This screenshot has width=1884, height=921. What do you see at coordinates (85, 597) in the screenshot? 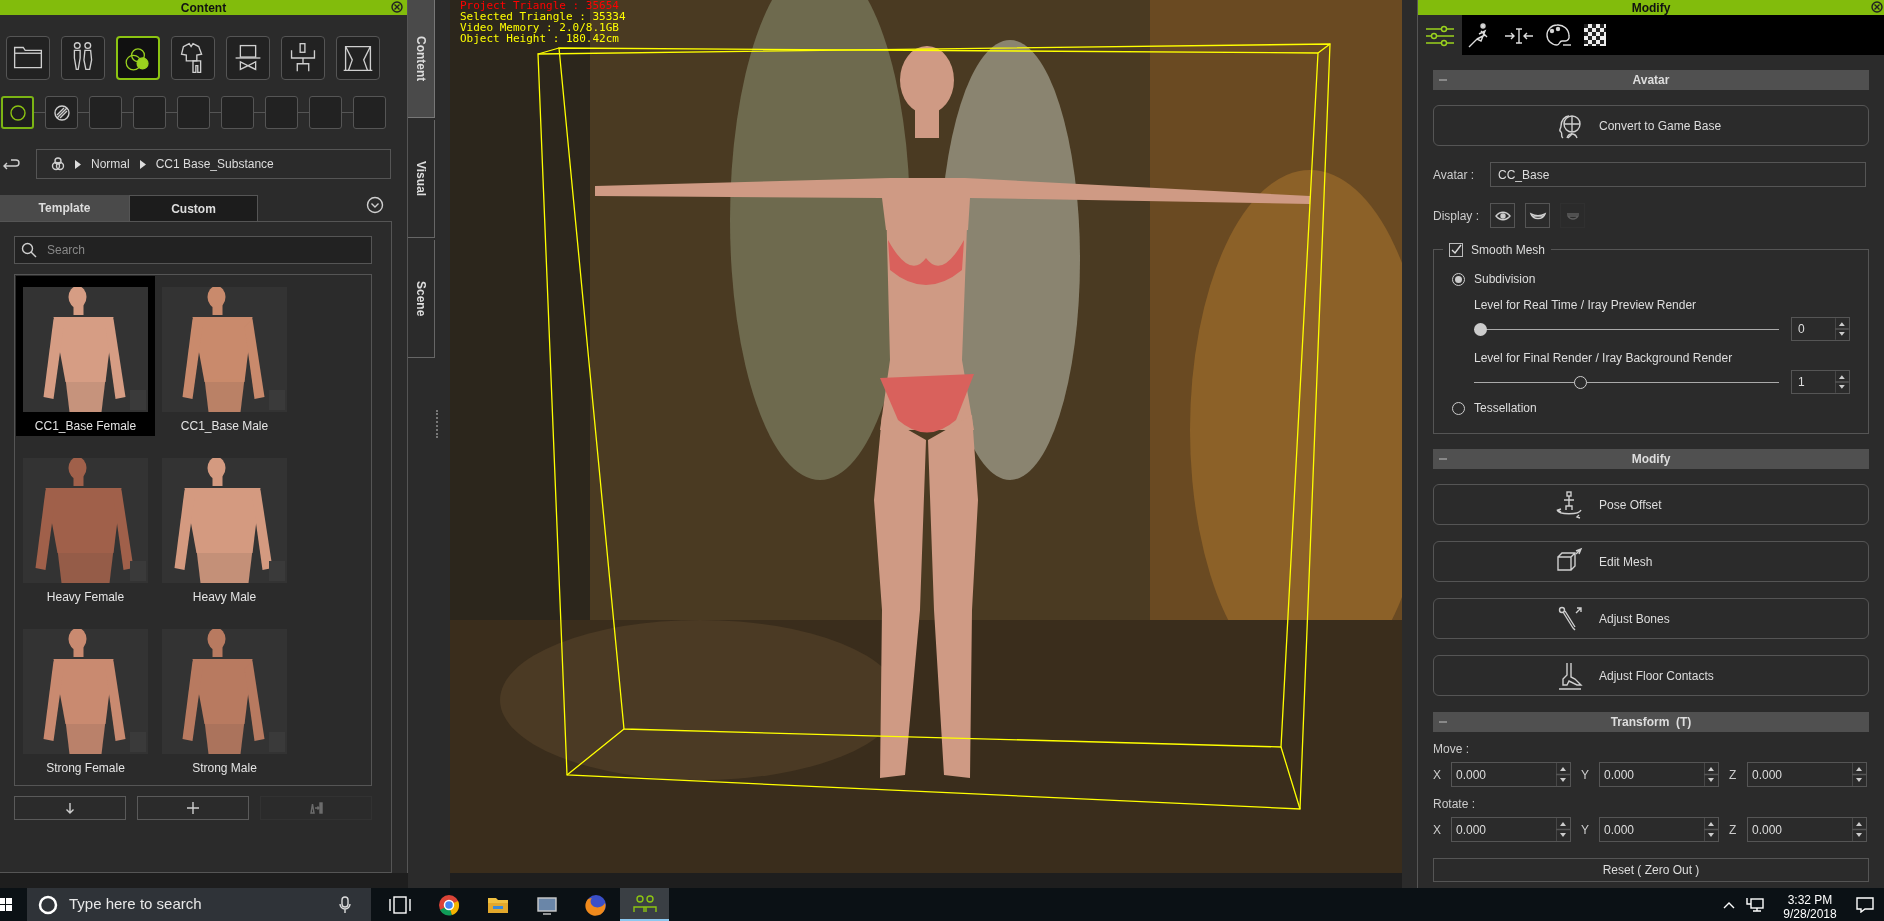
I see `template-label: Heavy Female` at bounding box center [85, 597].